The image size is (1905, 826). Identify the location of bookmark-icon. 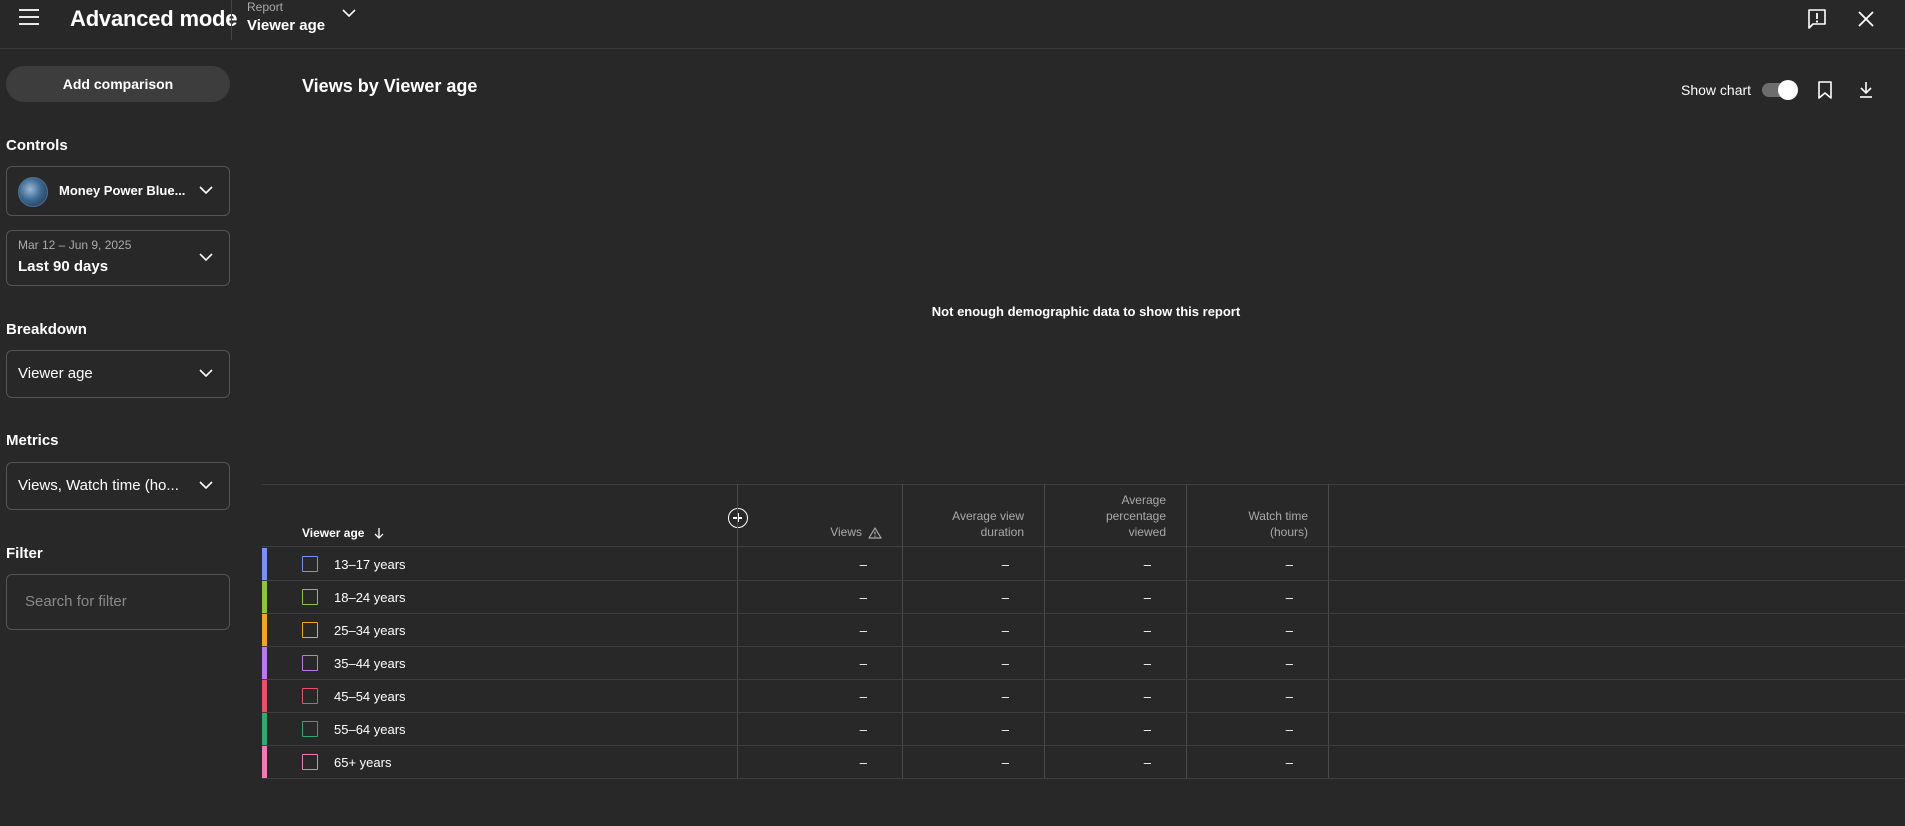
(1825, 90).